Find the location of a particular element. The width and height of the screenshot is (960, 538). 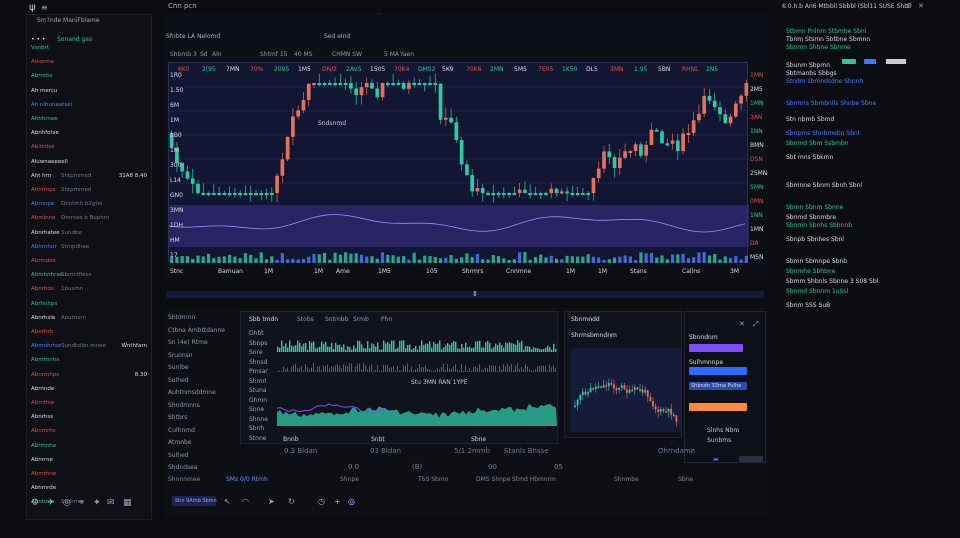

watchlist-row: Abnrmhps 8.30 is located at coordinates (89, 375).